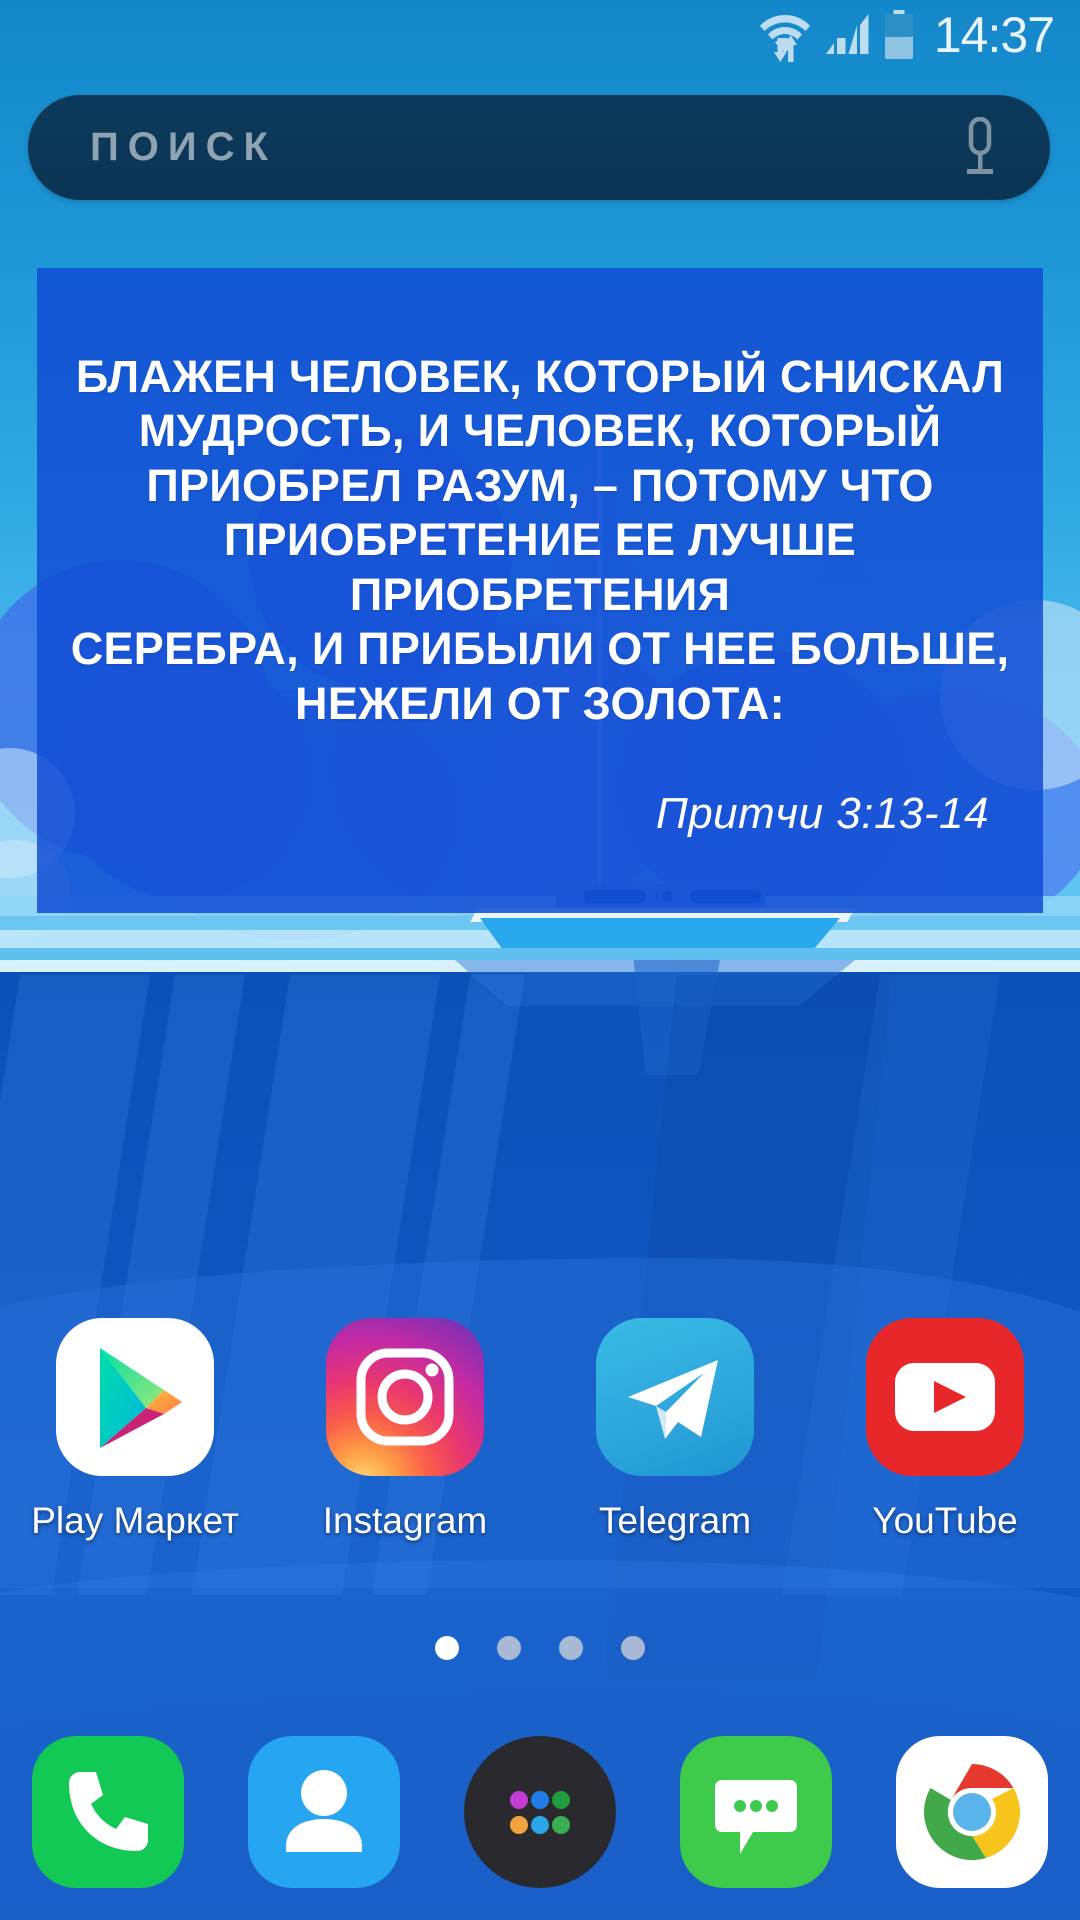 The width and height of the screenshot is (1080, 1920). I want to click on verse-line: МУДРОСТЬ, И ЧЕЛОВЕК, КОТОРЫЙ, so click(540, 431).